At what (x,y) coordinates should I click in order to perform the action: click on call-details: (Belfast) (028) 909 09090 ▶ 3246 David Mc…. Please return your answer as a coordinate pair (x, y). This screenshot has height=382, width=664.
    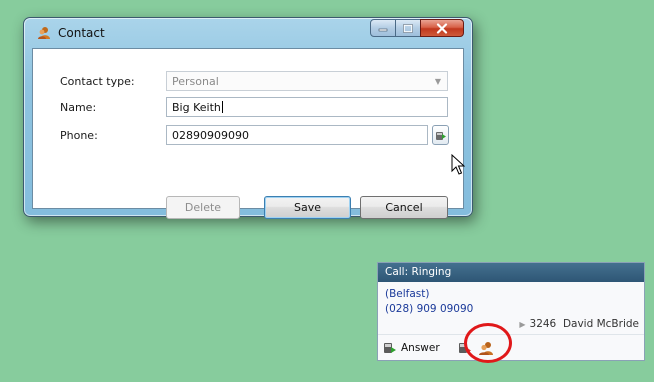
    Looking at the image, I should click on (511, 308).